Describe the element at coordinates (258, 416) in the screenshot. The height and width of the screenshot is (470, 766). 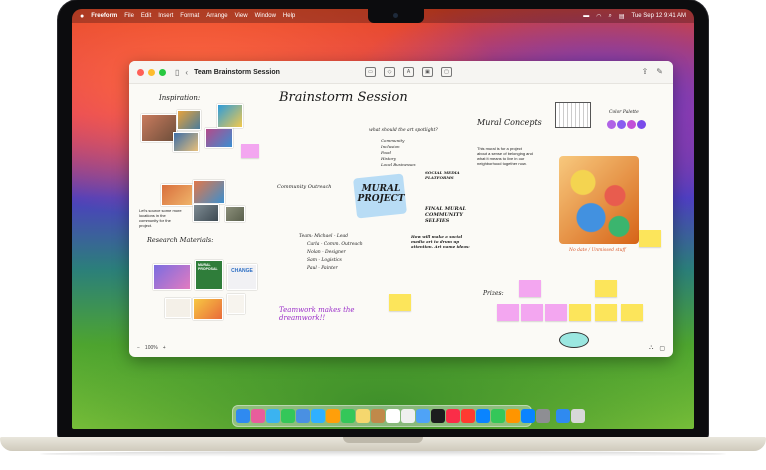
I see `launchpad-icon` at that location.